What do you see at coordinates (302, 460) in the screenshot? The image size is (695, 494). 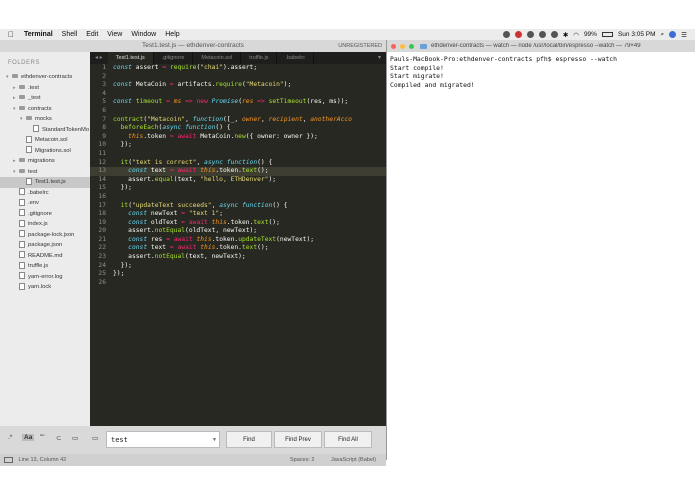 I see `indent-setting: Spaces: 2` at bounding box center [302, 460].